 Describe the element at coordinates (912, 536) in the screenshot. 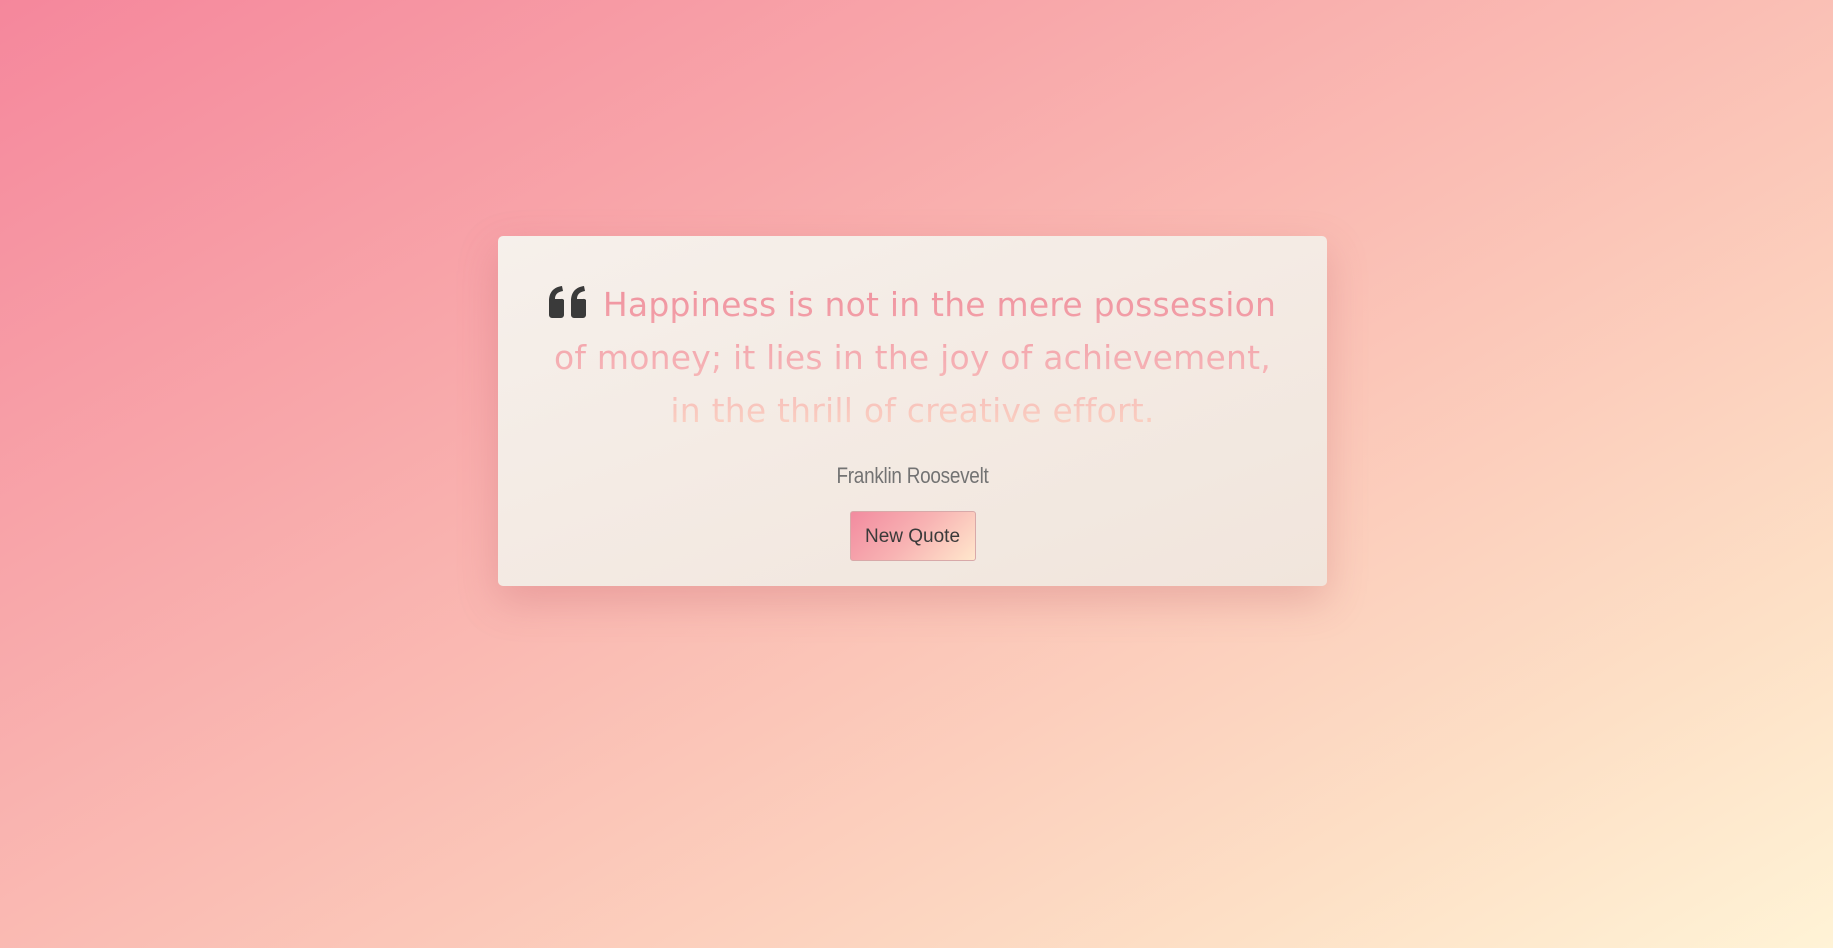

I see `new-quote-button: New Quote` at that location.